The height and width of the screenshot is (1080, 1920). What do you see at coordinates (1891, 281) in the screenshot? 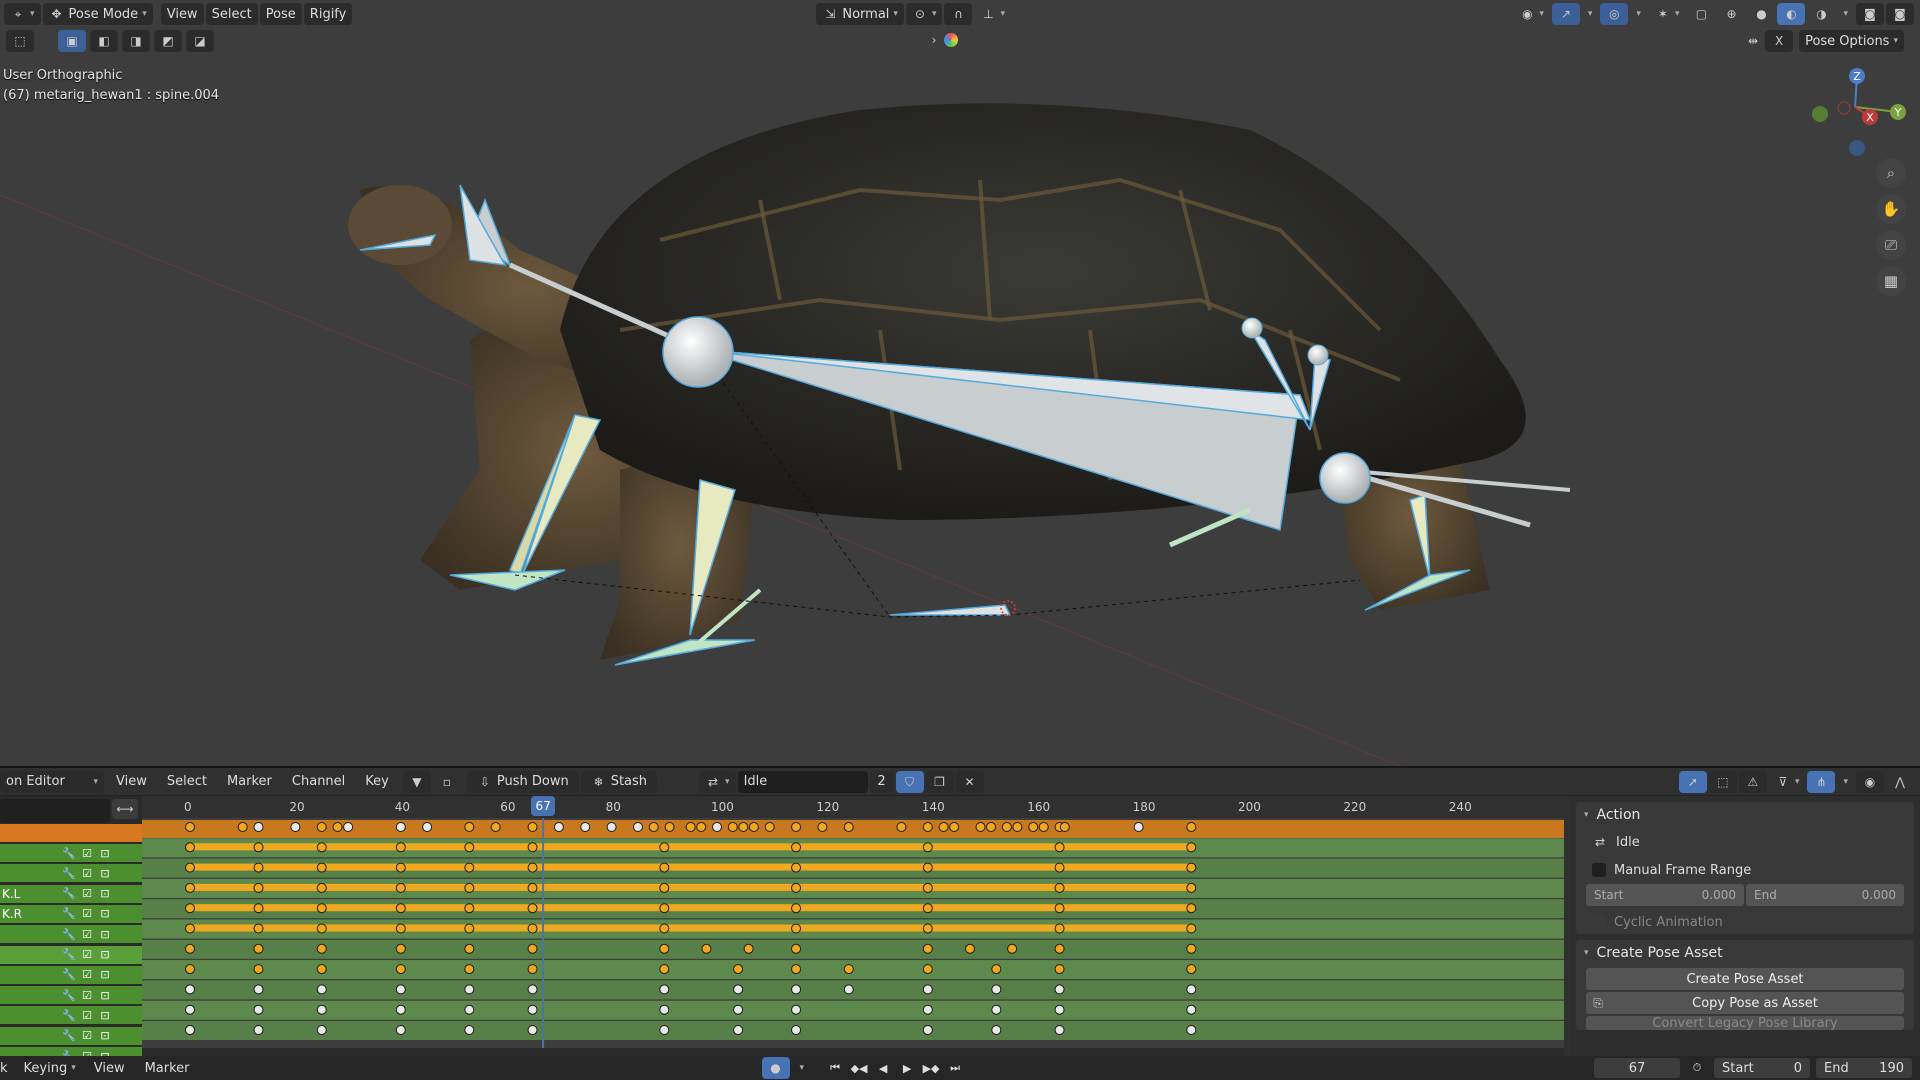
I see `grid-icon: ▦` at bounding box center [1891, 281].